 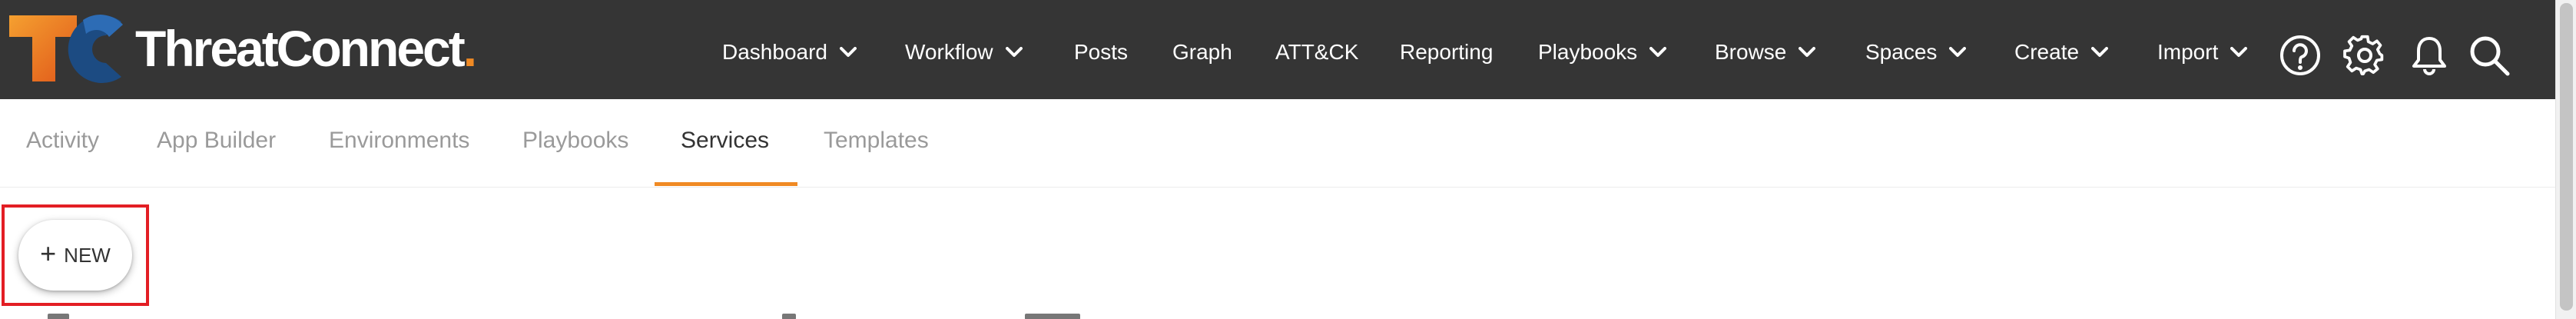 What do you see at coordinates (216, 140) in the screenshot?
I see `tab-app-builder: App Builder` at bounding box center [216, 140].